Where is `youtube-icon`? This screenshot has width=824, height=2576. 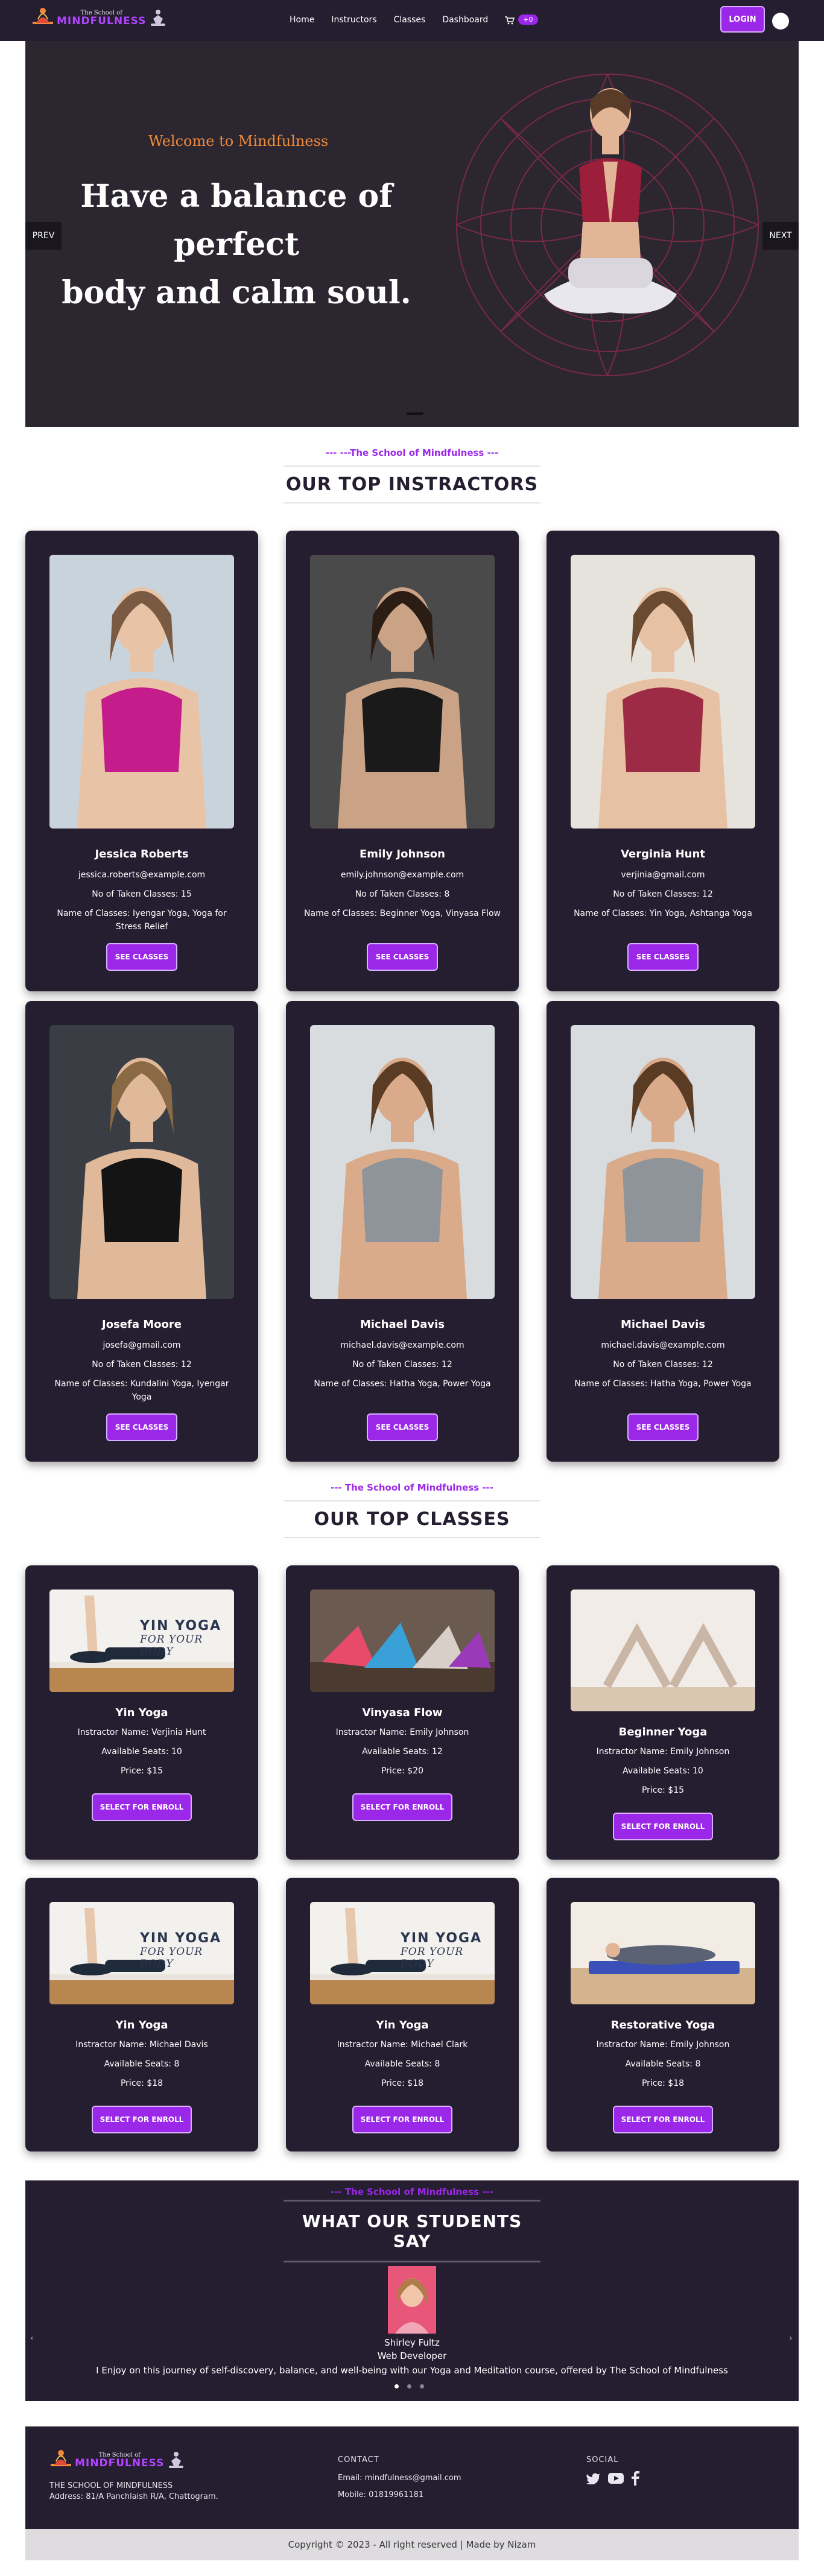 youtube-icon is located at coordinates (616, 2479).